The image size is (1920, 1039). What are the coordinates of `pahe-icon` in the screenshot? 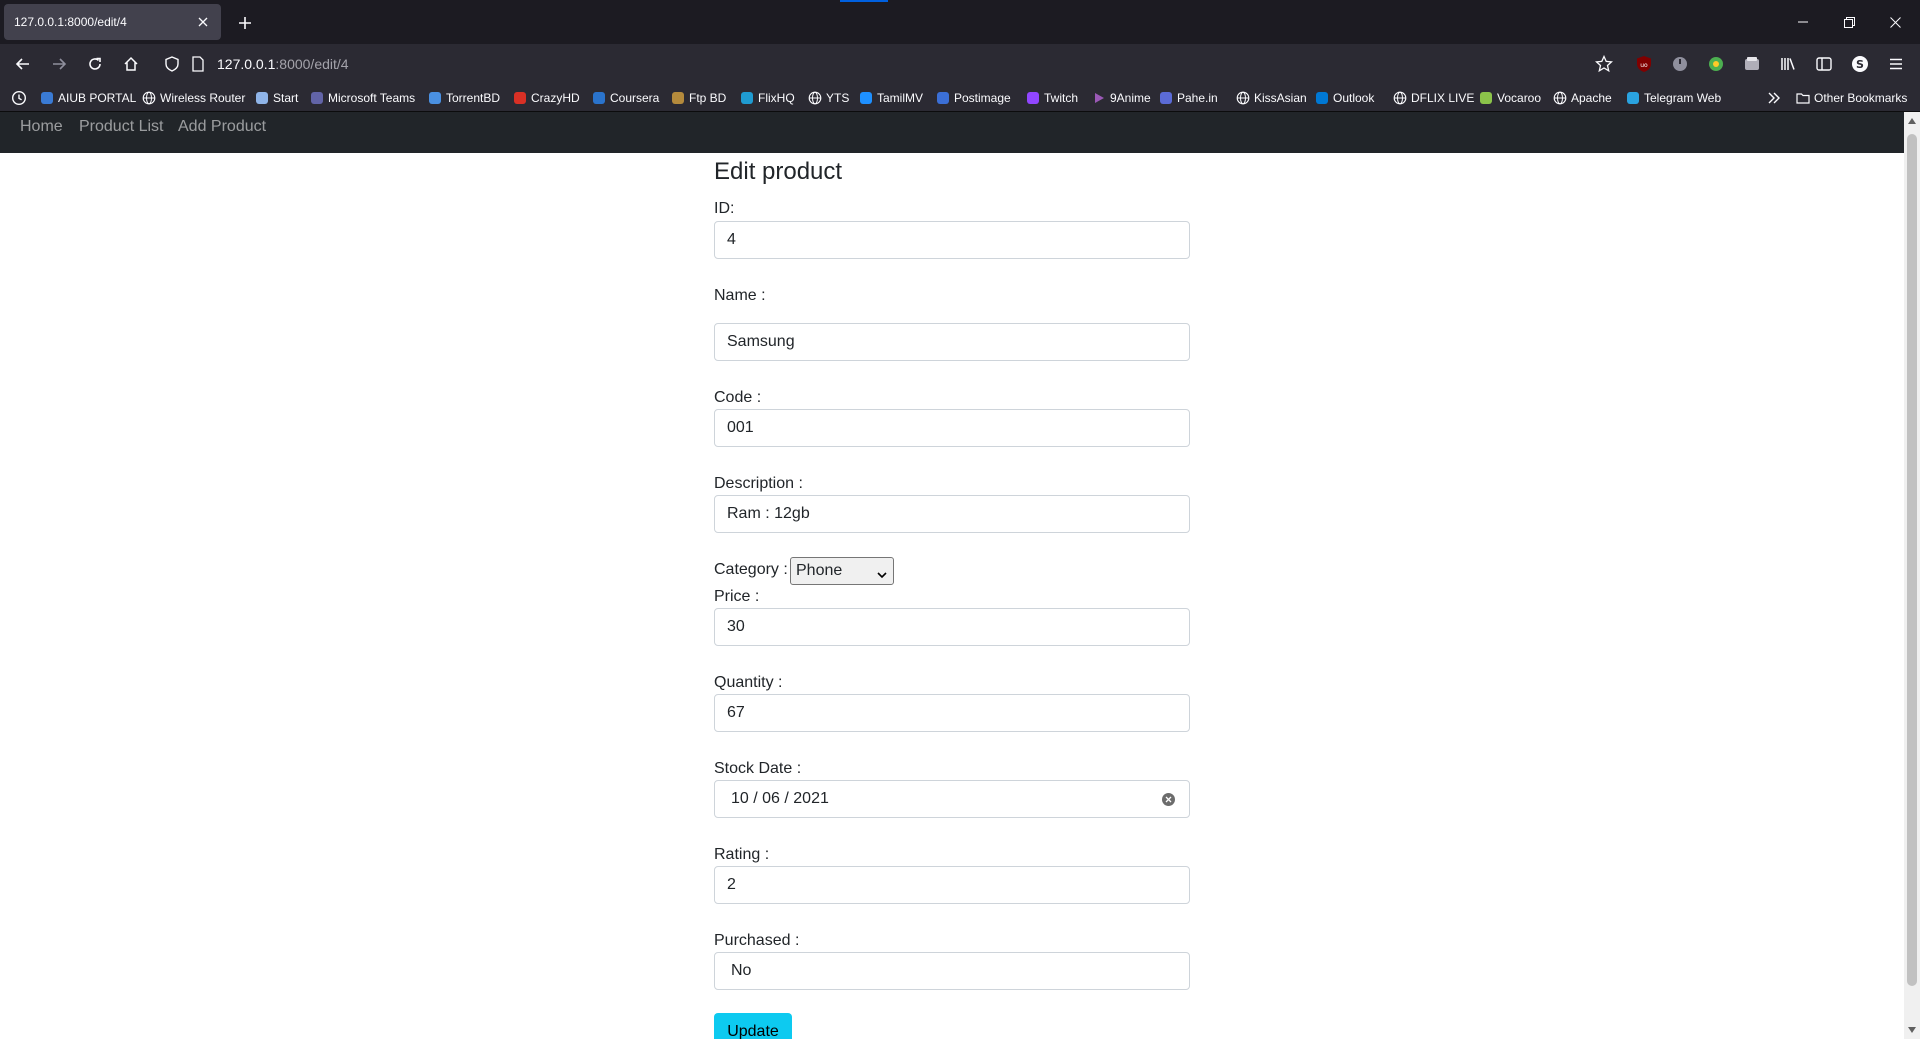 It's located at (1166, 98).